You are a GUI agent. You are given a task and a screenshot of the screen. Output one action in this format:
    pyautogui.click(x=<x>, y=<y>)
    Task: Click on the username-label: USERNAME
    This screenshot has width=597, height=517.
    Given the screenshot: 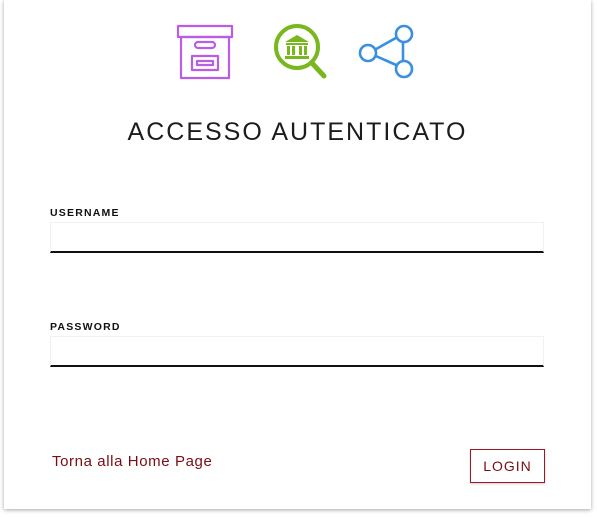 What is the action you would take?
    pyautogui.click(x=85, y=213)
    